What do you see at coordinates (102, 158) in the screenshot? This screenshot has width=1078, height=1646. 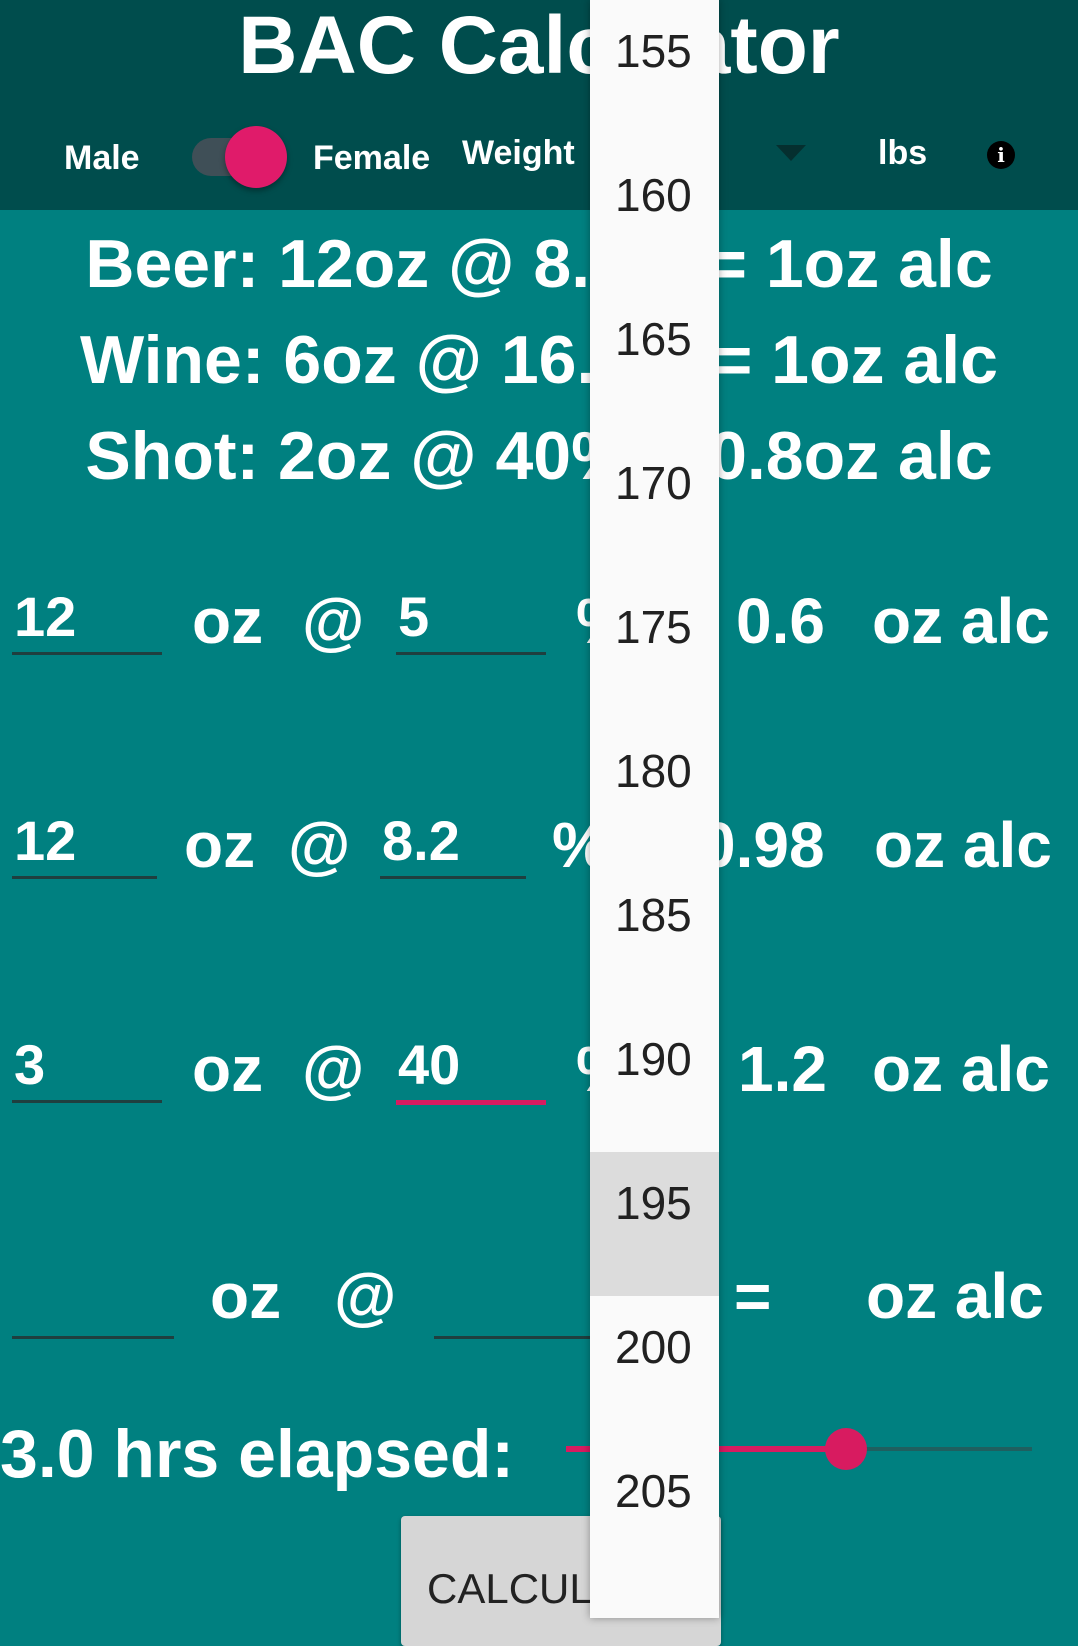 I see `male-label: Male` at bounding box center [102, 158].